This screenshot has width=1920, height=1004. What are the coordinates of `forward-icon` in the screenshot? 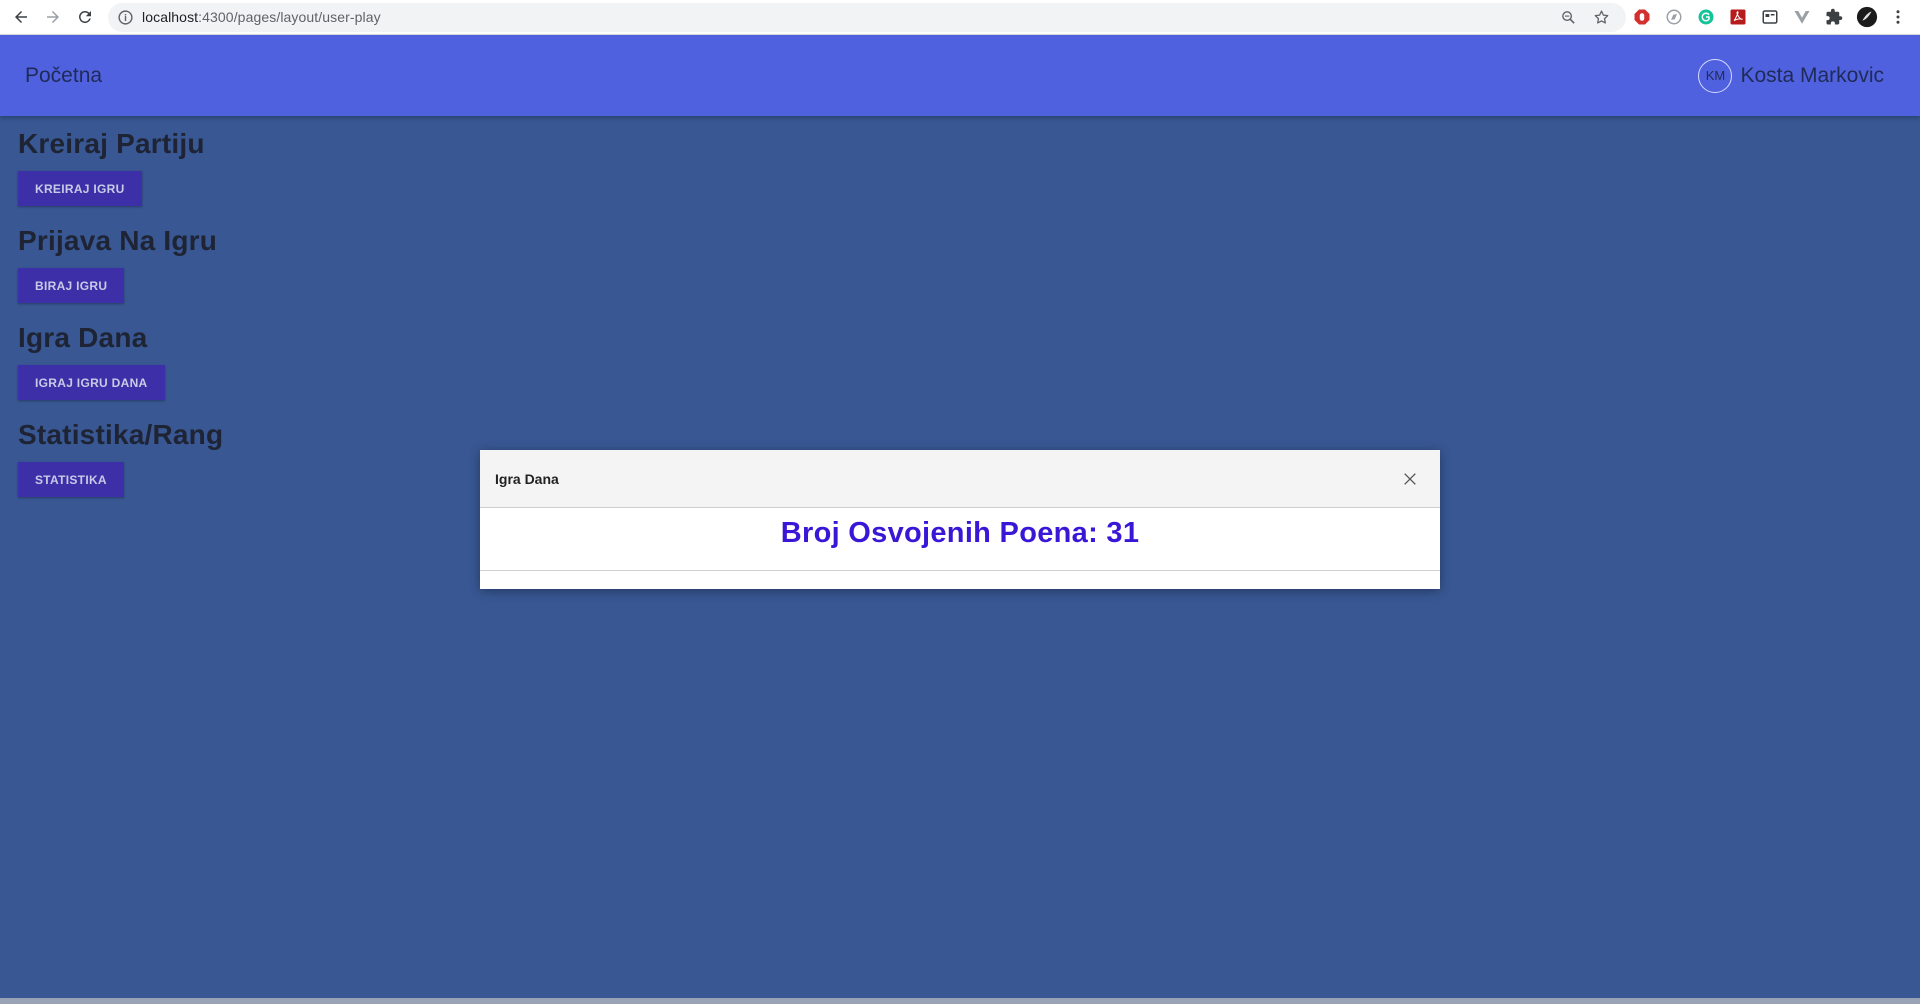 It's located at (53, 17).